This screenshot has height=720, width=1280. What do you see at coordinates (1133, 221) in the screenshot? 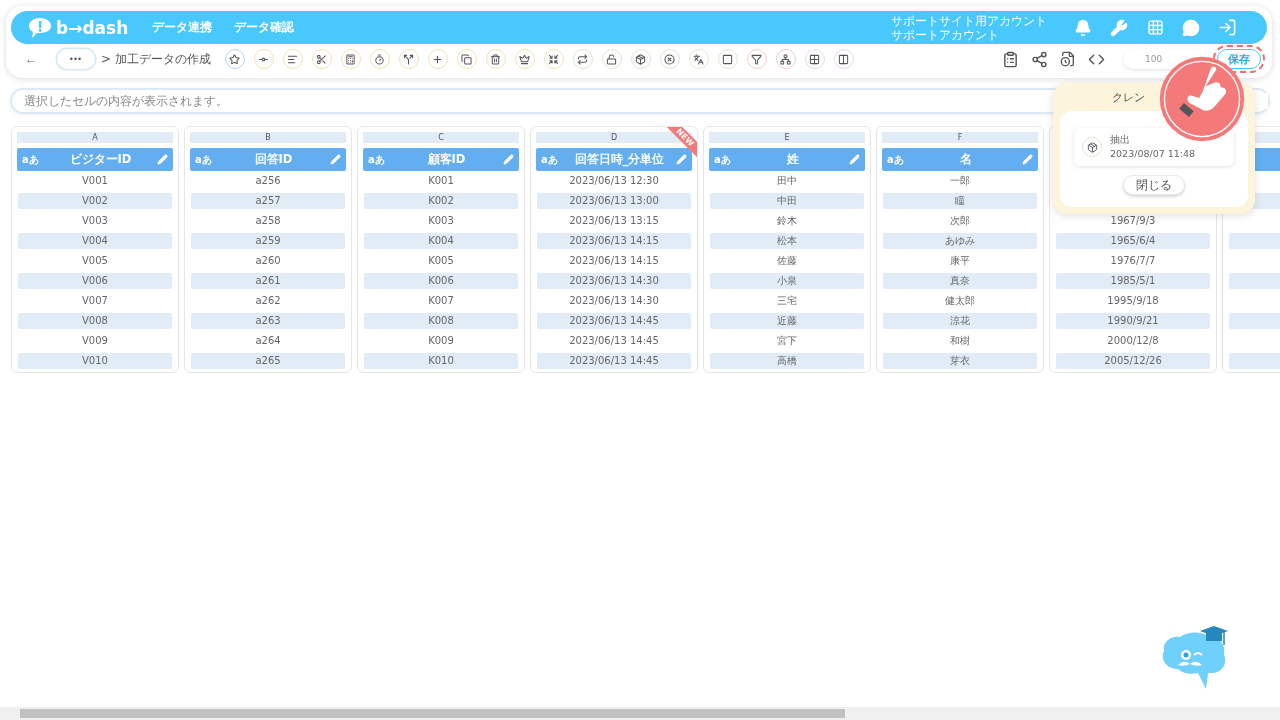
I see `table-cell: 1967/9/3` at bounding box center [1133, 221].